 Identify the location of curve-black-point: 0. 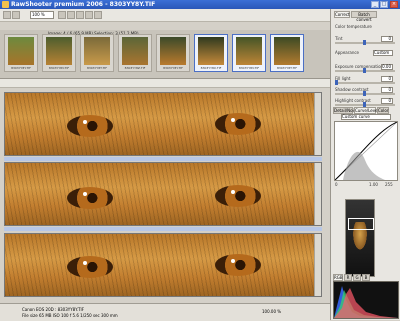
(336, 184).